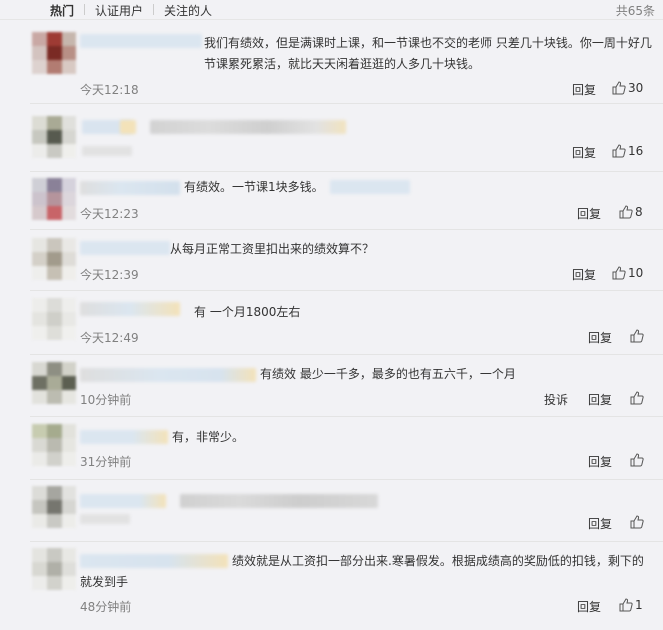  I want to click on like-button: 16, so click(627, 151).